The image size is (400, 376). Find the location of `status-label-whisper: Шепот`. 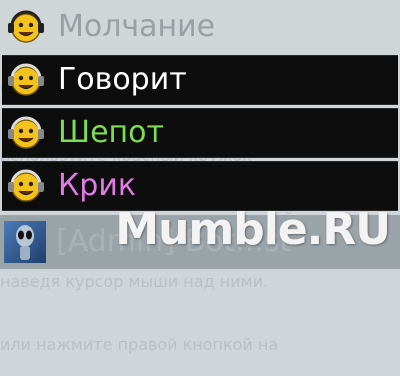

status-label-whisper: Шепот is located at coordinates (111, 132).